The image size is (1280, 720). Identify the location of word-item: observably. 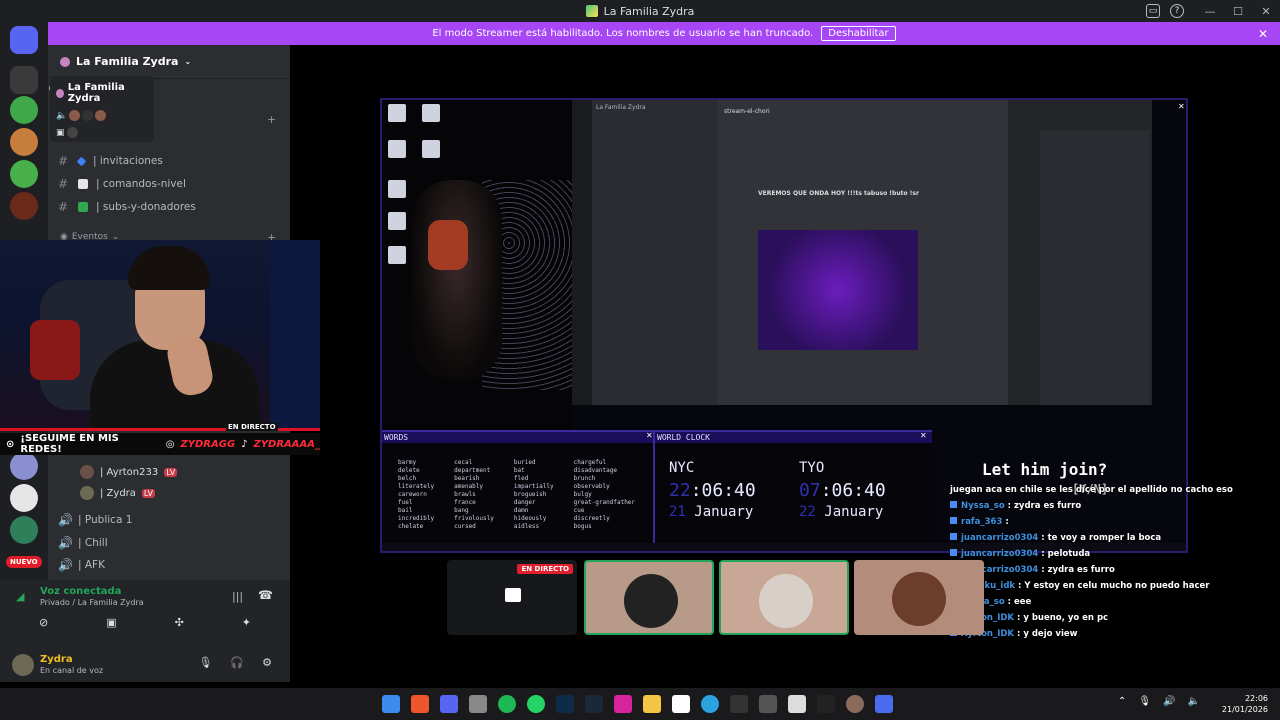
(591, 486).